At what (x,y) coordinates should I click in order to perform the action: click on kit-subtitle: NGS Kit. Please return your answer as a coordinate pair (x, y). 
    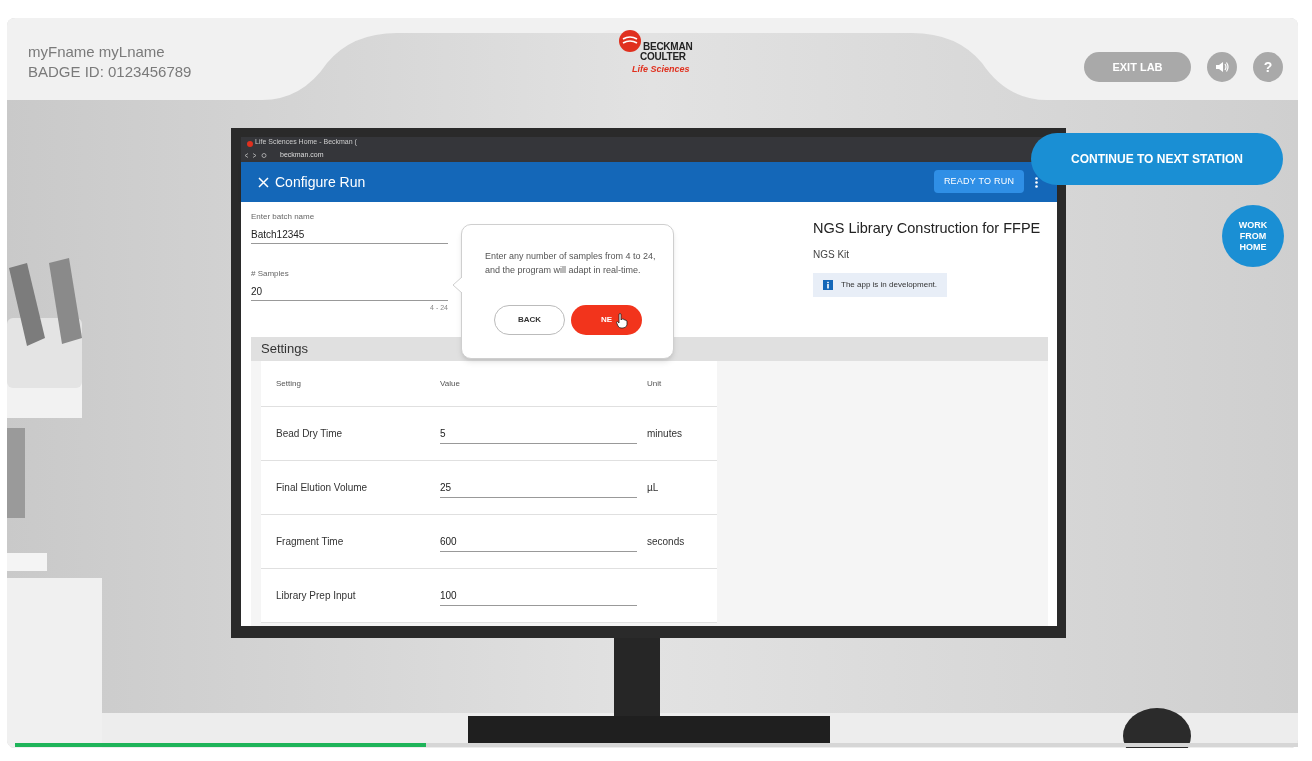
    Looking at the image, I should click on (831, 255).